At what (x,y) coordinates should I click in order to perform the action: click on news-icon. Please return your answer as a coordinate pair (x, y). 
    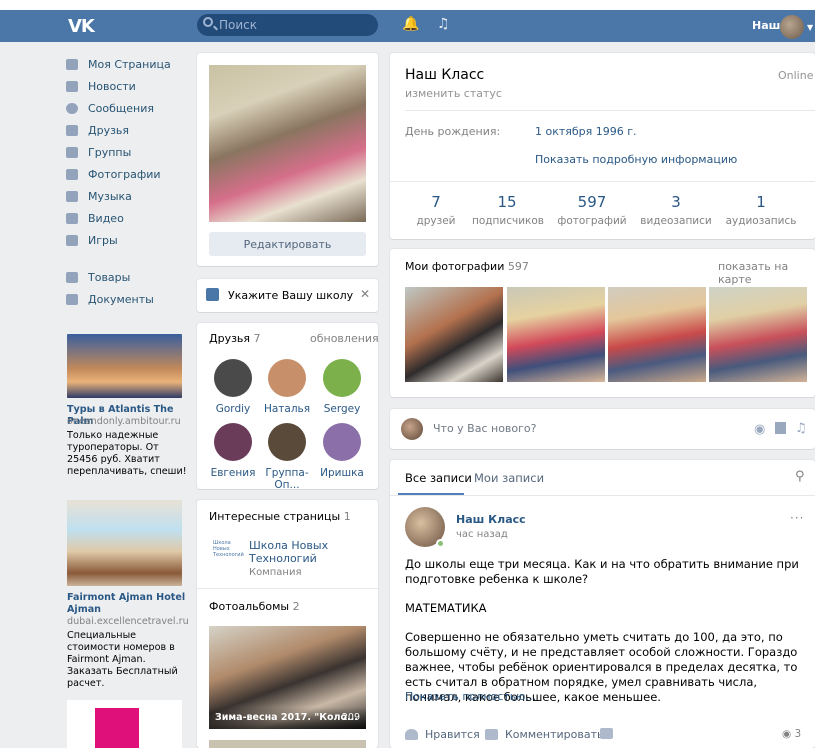
    Looking at the image, I should click on (72, 86).